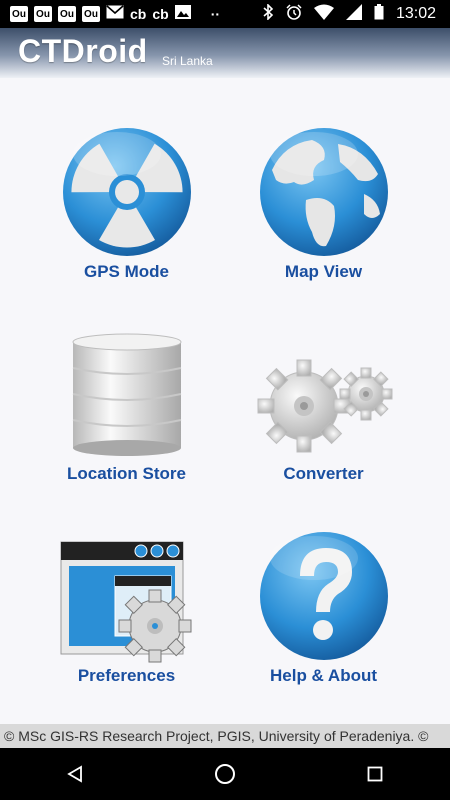 This screenshot has width=450, height=800. Describe the element at coordinates (268, 13) in the screenshot. I see `bluetooth-icon` at that location.